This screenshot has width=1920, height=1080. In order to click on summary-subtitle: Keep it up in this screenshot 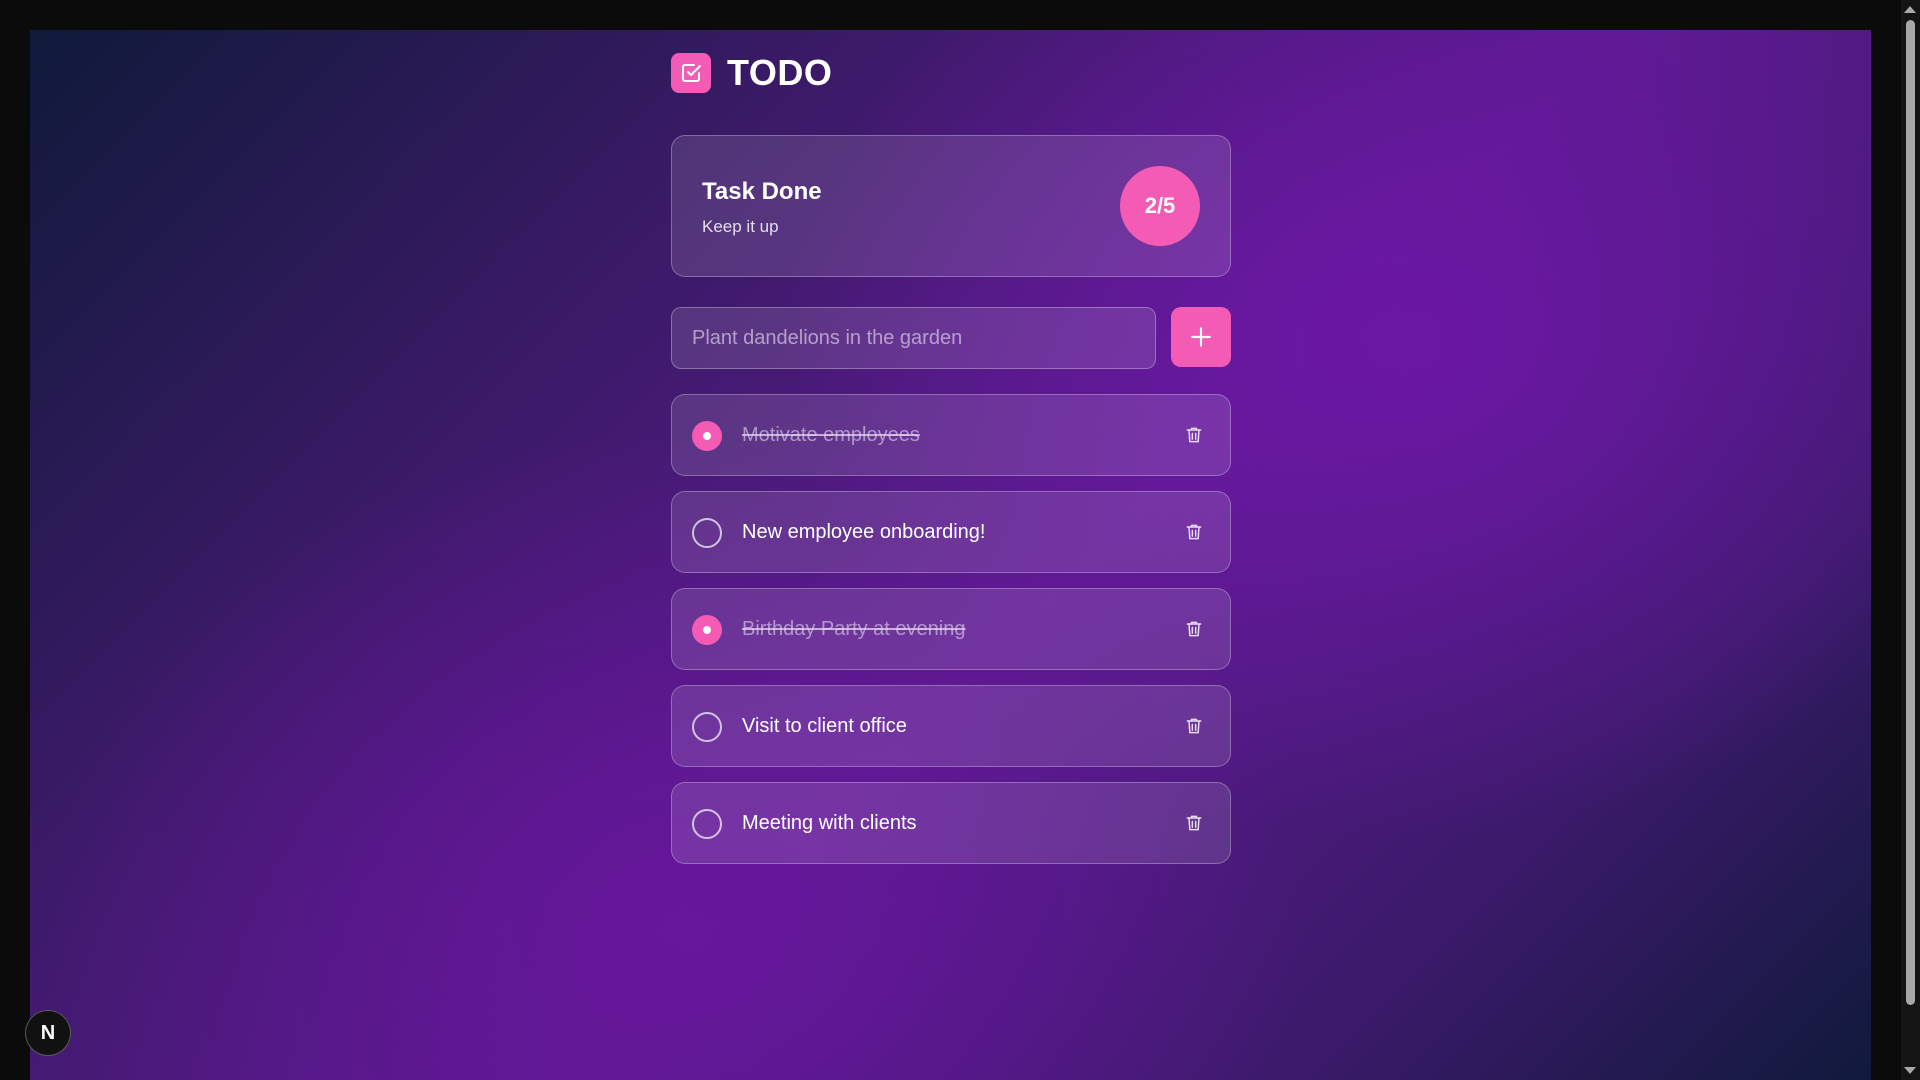, I will do `click(740, 226)`.